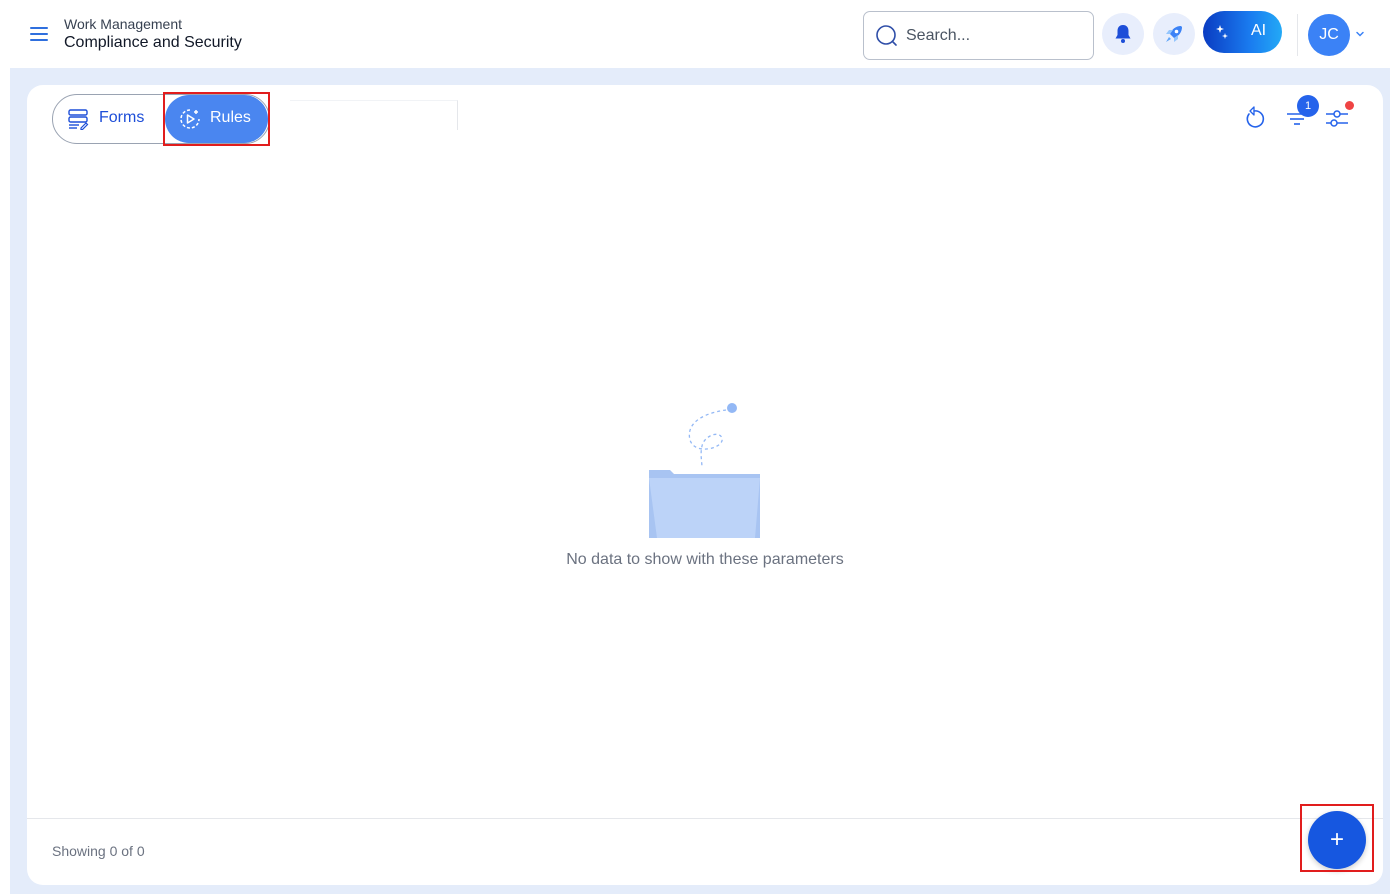 This screenshot has height=894, width=1390. Describe the element at coordinates (1242, 32) in the screenshot. I see `ai-assistant-button: AI` at that location.